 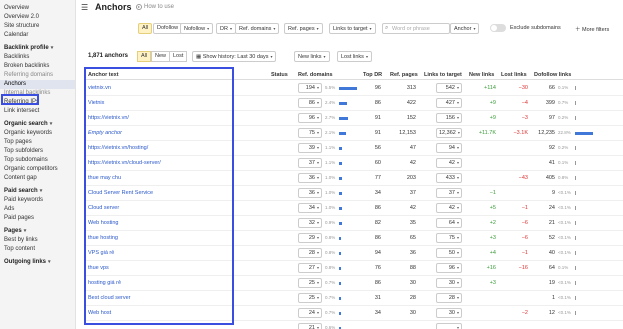 I want to click on how-to-use-link: ▸ How to use, so click(x=155, y=7).